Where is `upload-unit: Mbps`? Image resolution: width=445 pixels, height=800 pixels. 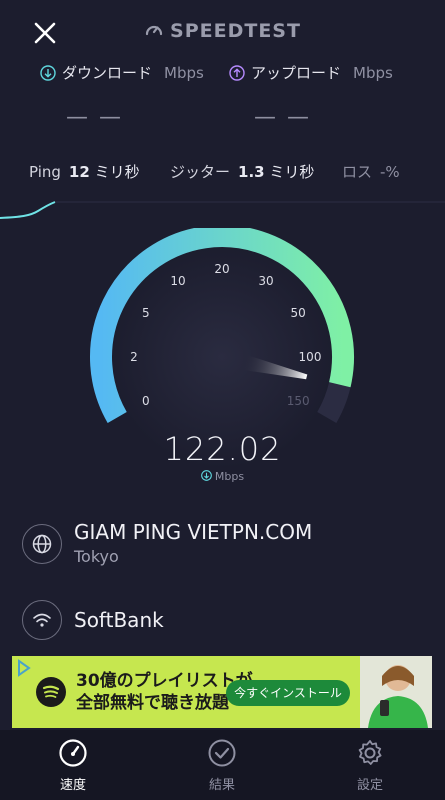
upload-unit: Mbps is located at coordinates (373, 72).